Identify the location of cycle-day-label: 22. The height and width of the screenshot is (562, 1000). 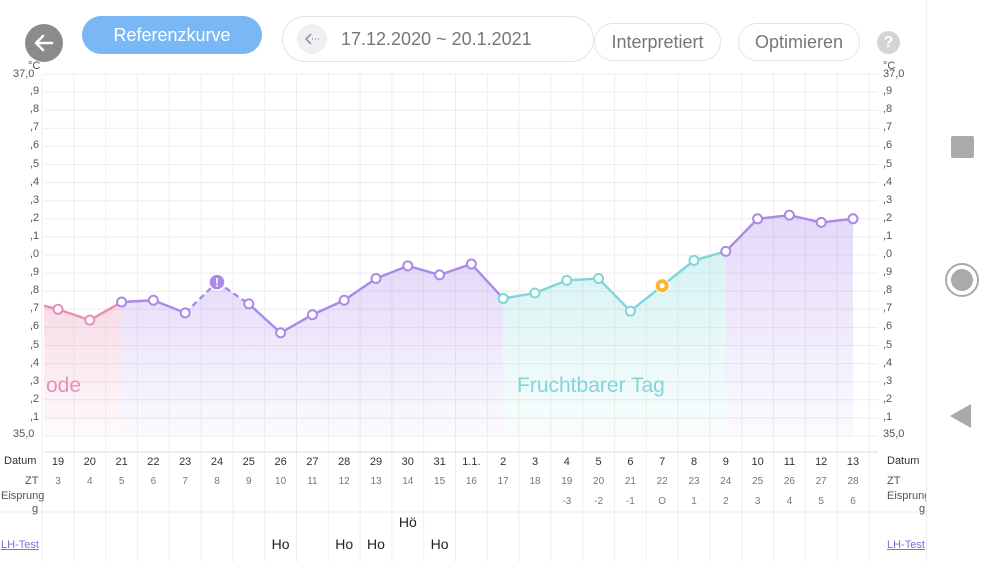
(663, 481).